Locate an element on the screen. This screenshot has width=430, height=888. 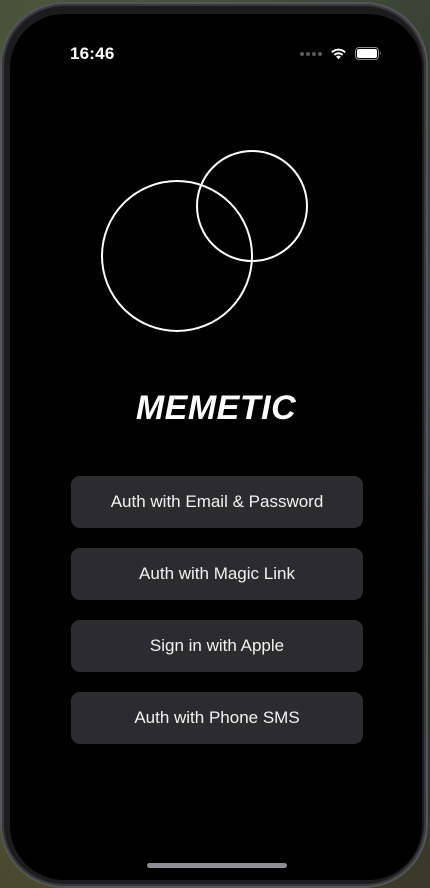
app-title: MEMETIC is located at coordinates (216, 408).